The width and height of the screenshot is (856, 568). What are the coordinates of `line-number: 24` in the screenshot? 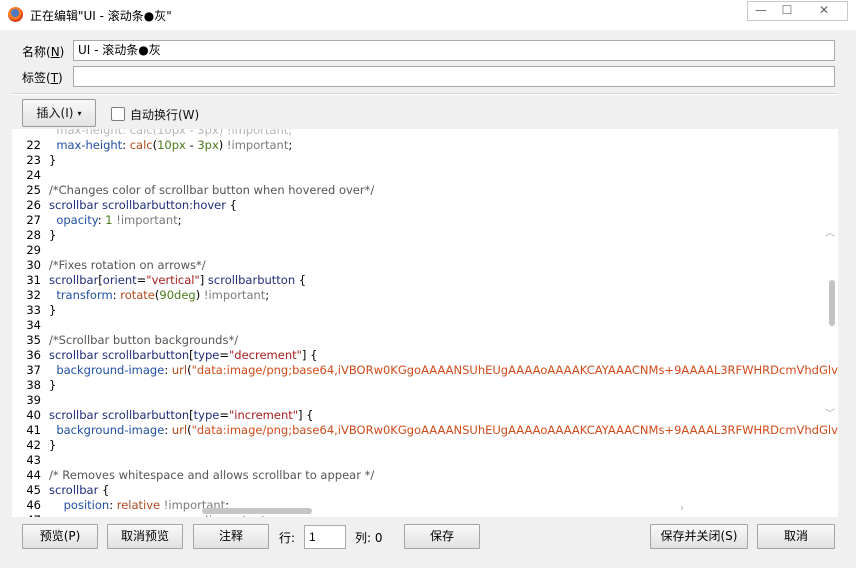 It's located at (33, 175).